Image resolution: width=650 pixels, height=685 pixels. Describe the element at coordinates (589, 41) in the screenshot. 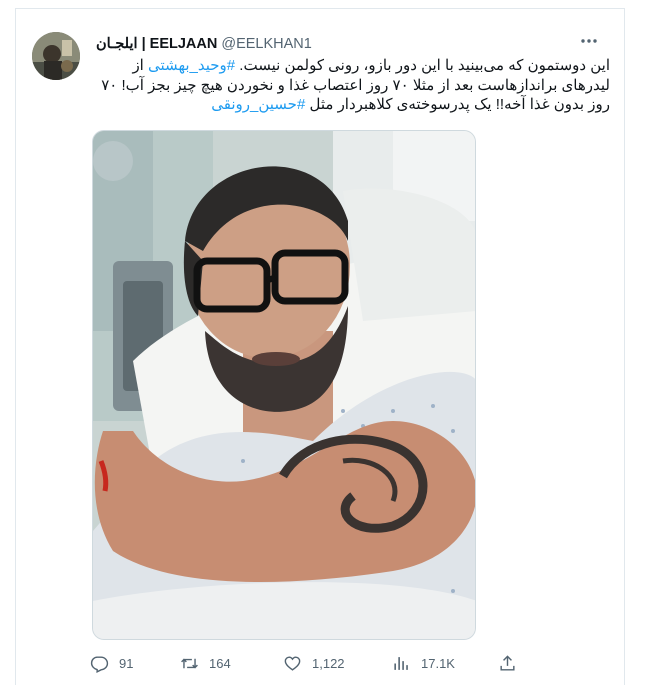

I see `more-icon` at that location.